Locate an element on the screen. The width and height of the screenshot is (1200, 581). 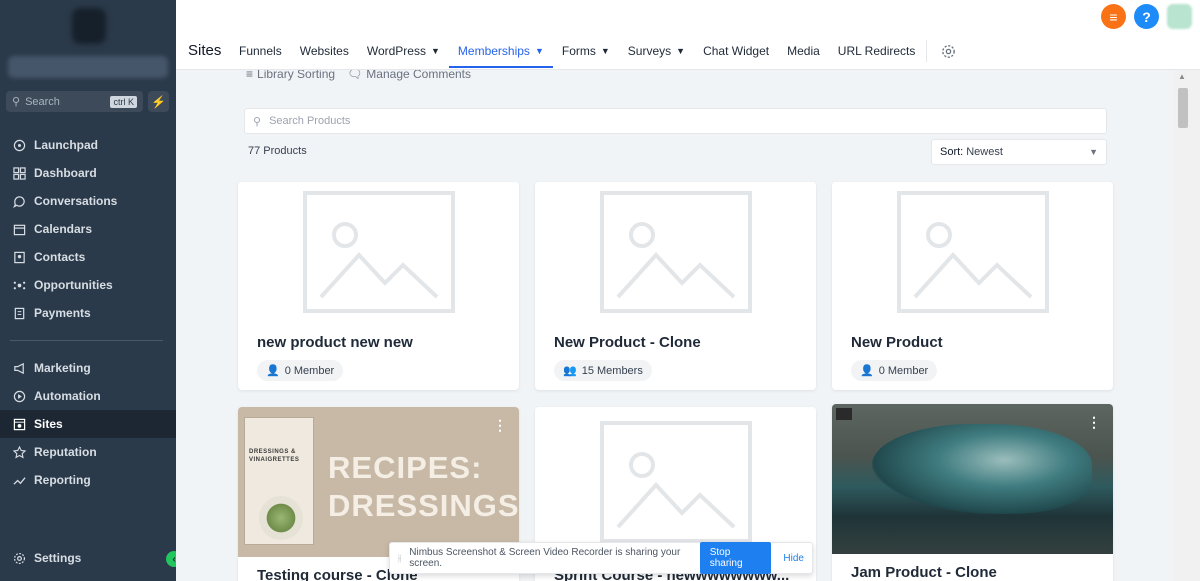
tab-label: Memberships is located at coordinates (493, 51).